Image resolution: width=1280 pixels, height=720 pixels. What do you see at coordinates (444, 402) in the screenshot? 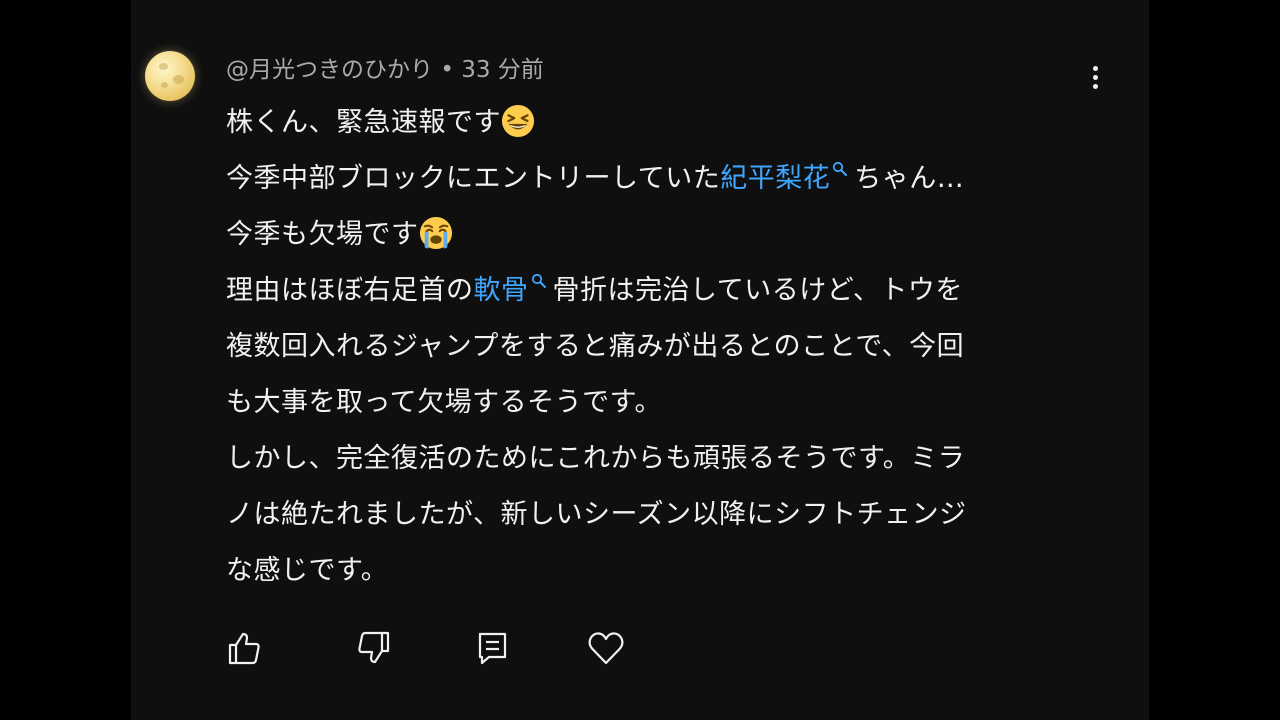
I see `comment-text: も大事を取って欠場するそうです。` at bounding box center [444, 402].